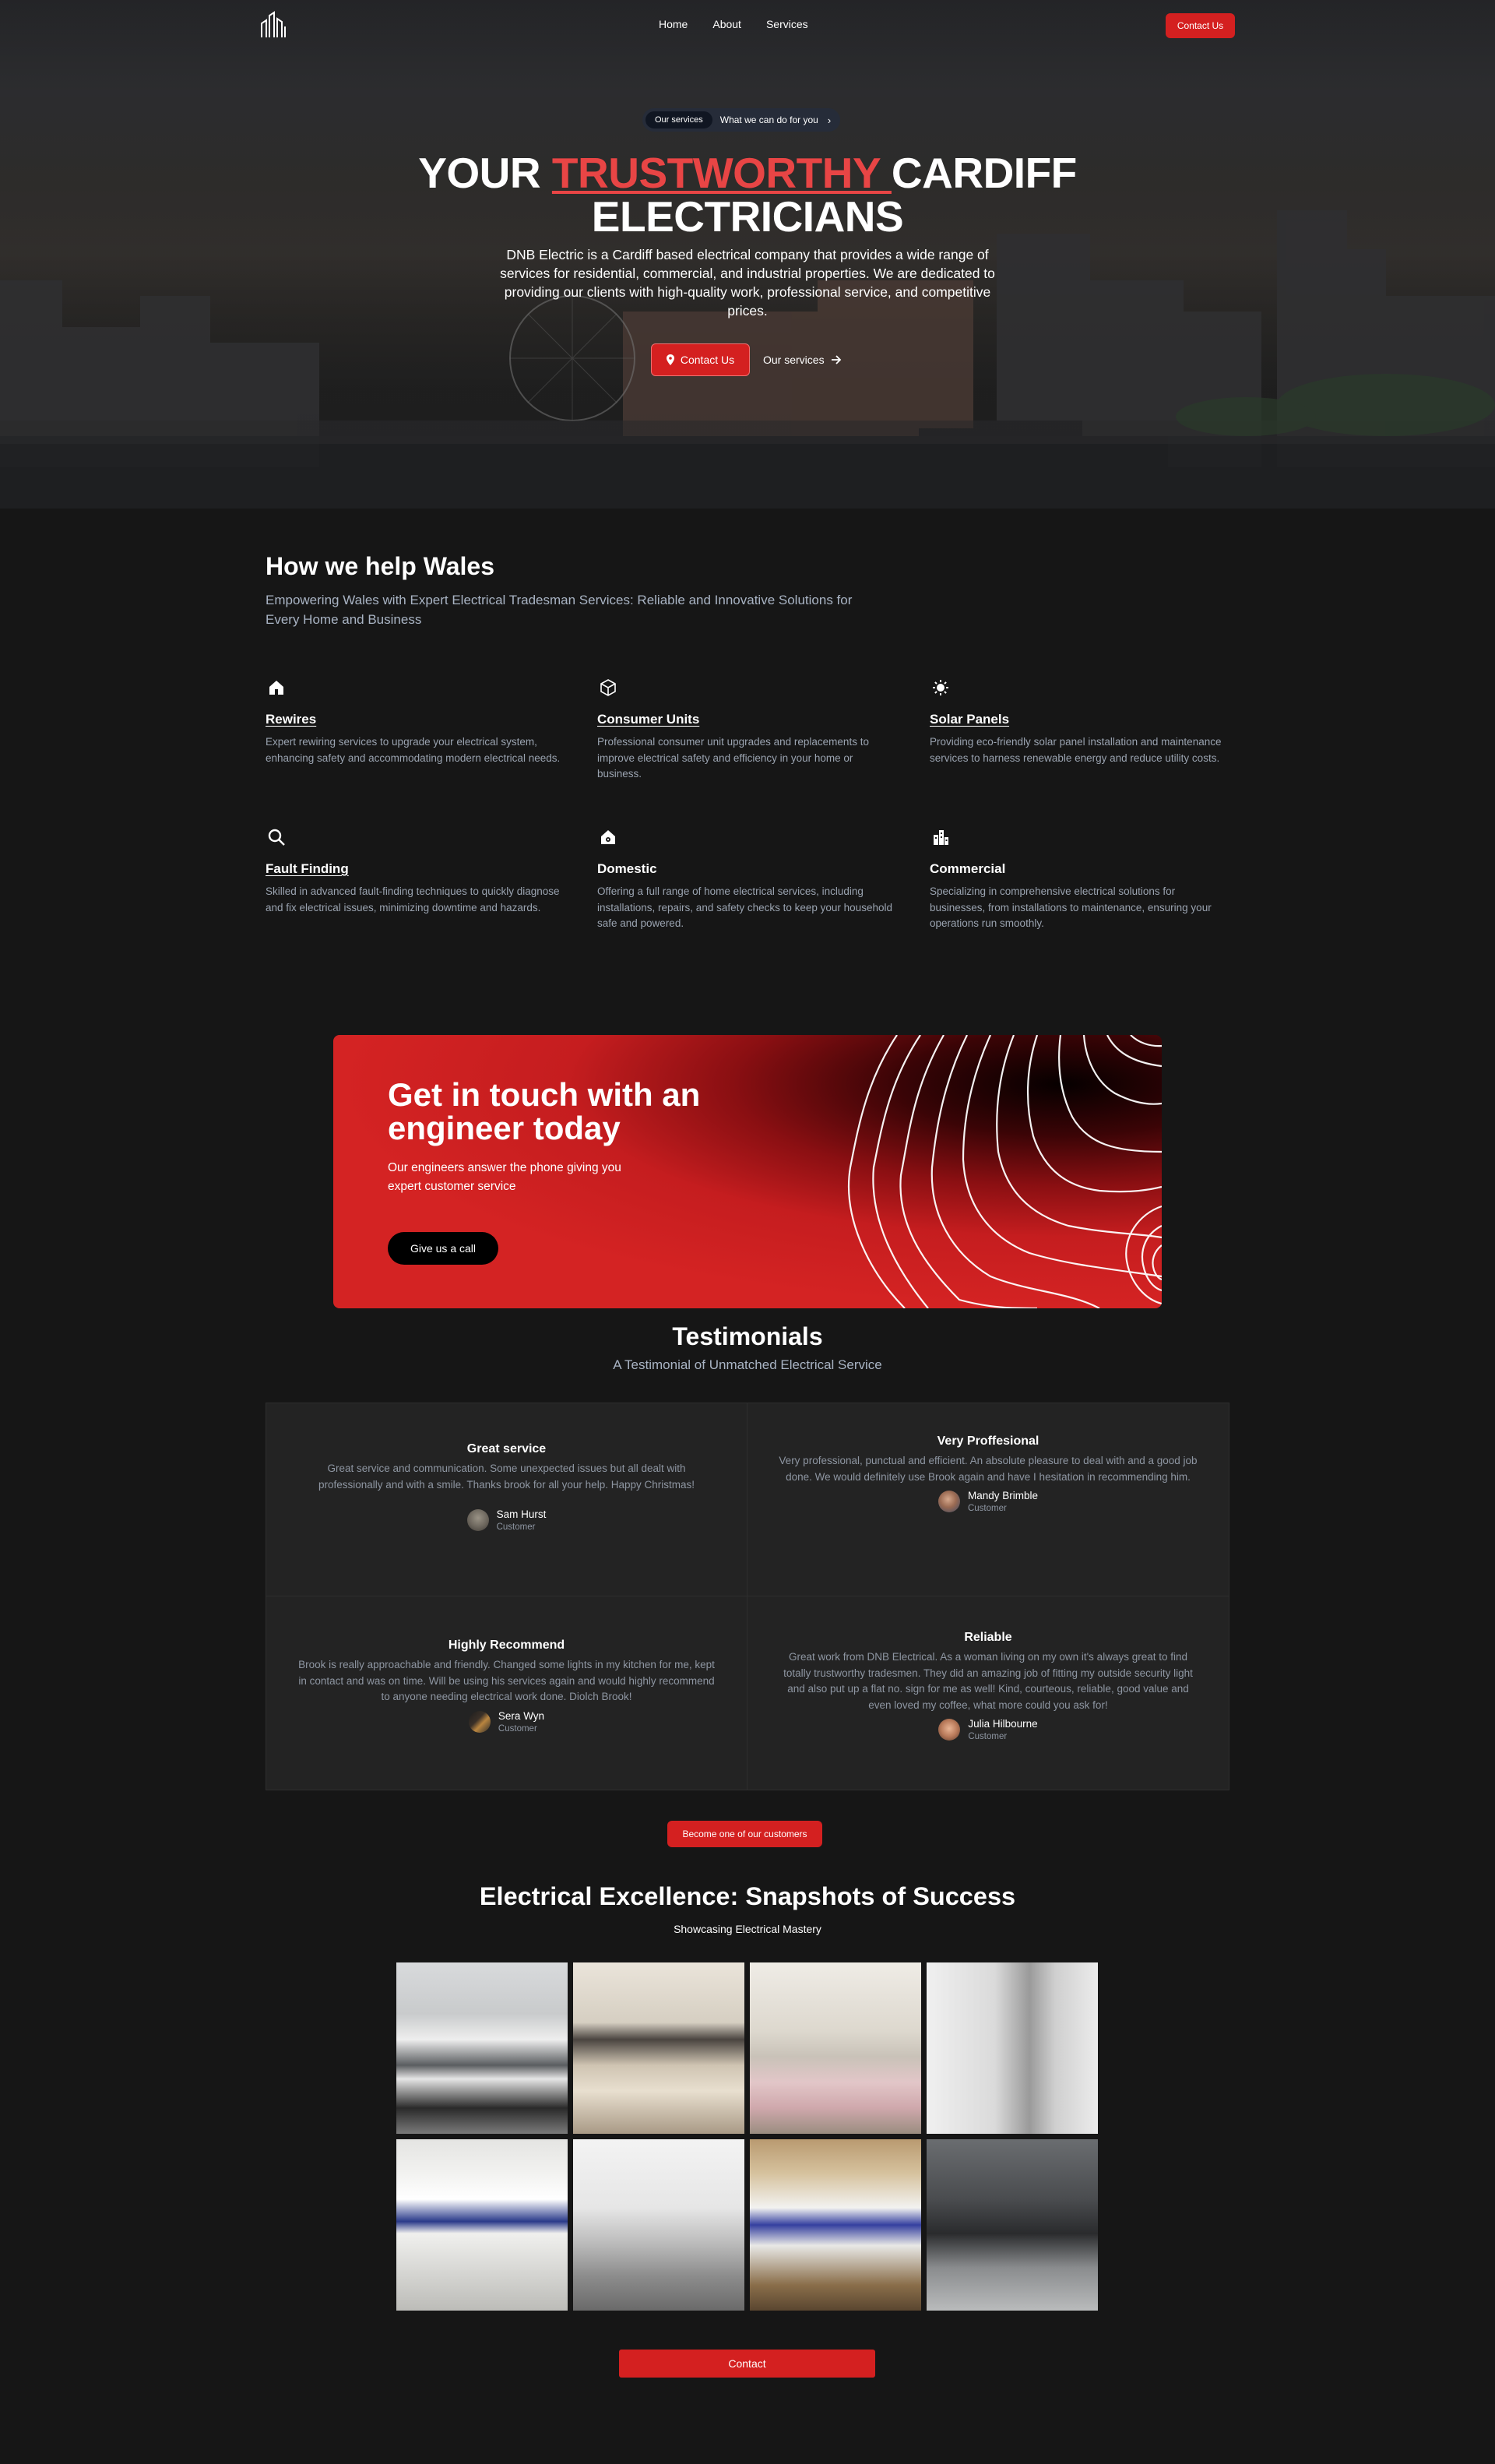 The width and height of the screenshot is (1495, 2464). Describe the element at coordinates (1013, 2048) in the screenshot. I see `hallway-photo` at that location.